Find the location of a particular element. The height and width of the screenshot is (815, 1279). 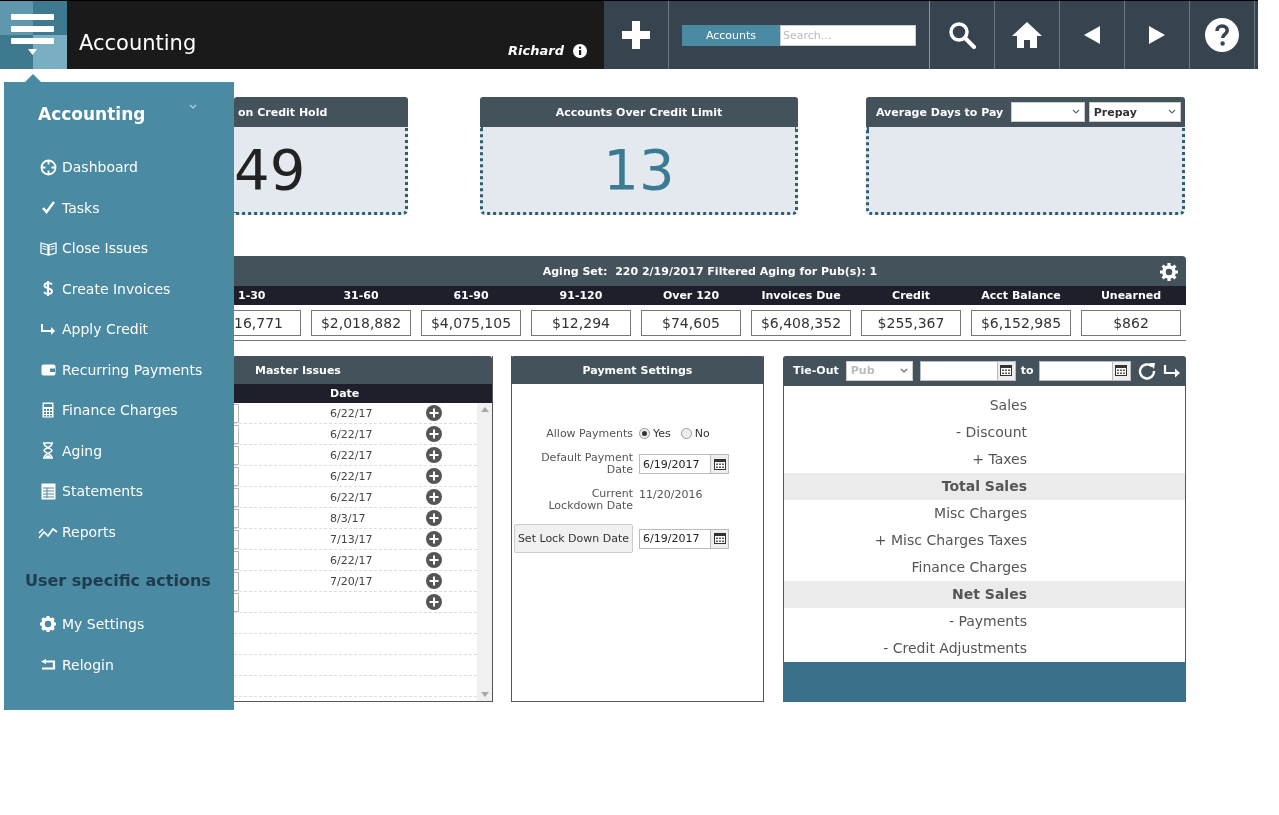

forward-icon is located at coordinates (1157, 35).